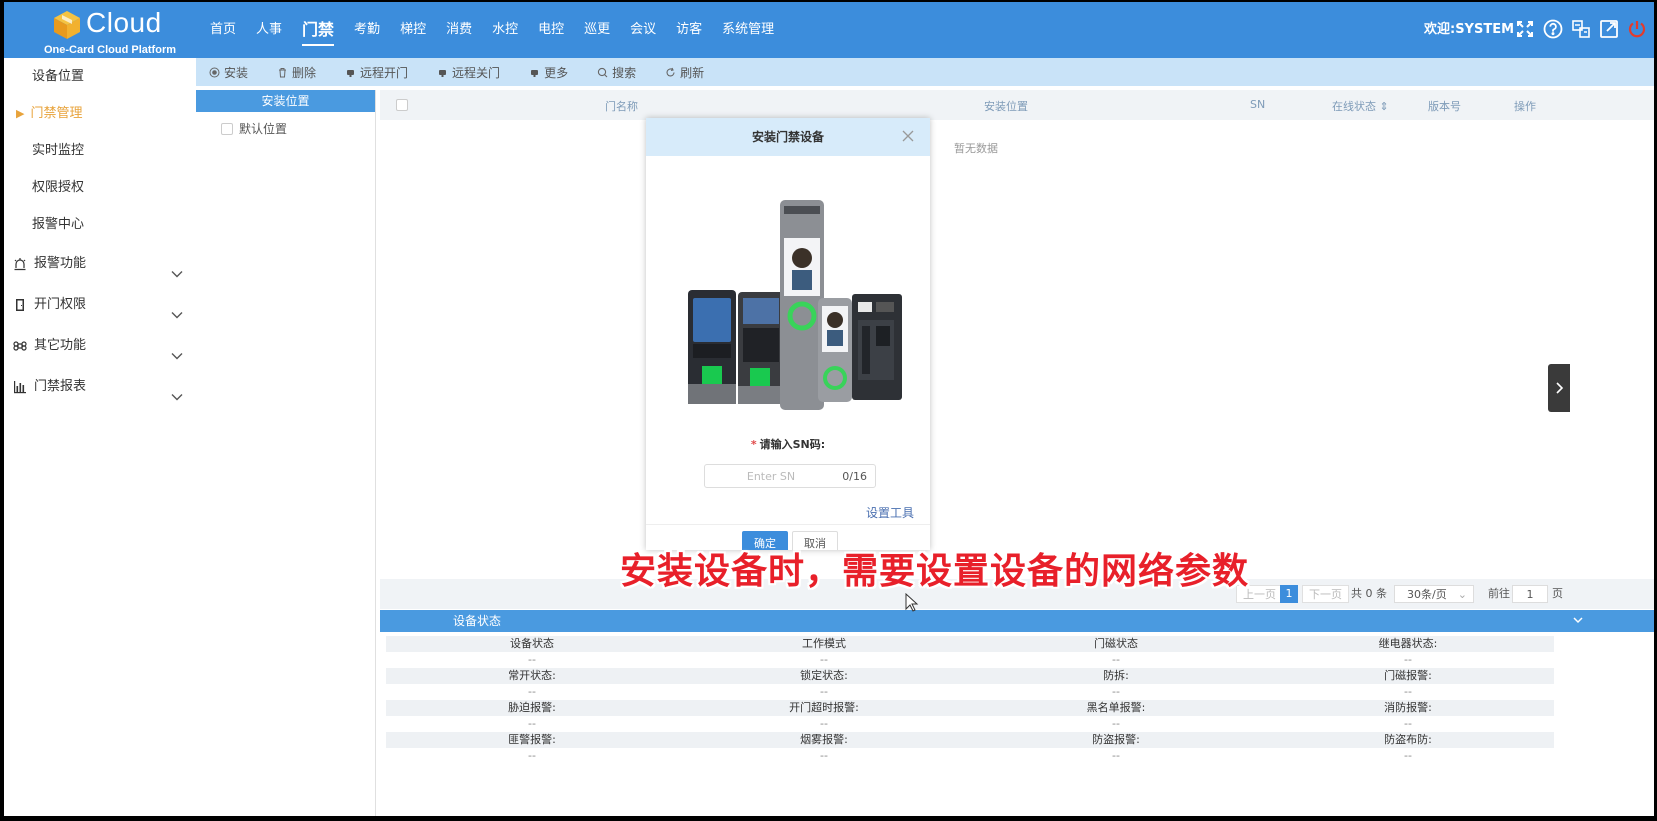  What do you see at coordinates (1434, 594) in the screenshot?
I see `page-size-select: 30条/页 ⌄` at bounding box center [1434, 594].